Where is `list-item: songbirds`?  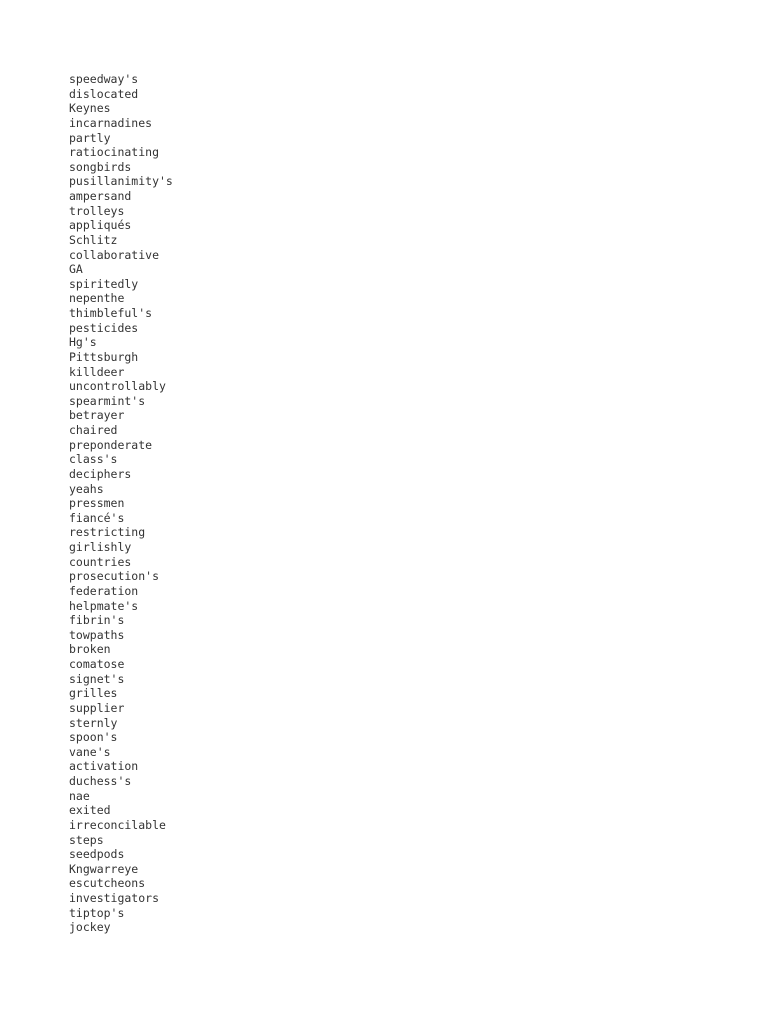 list-item: songbirds is located at coordinates (100, 166).